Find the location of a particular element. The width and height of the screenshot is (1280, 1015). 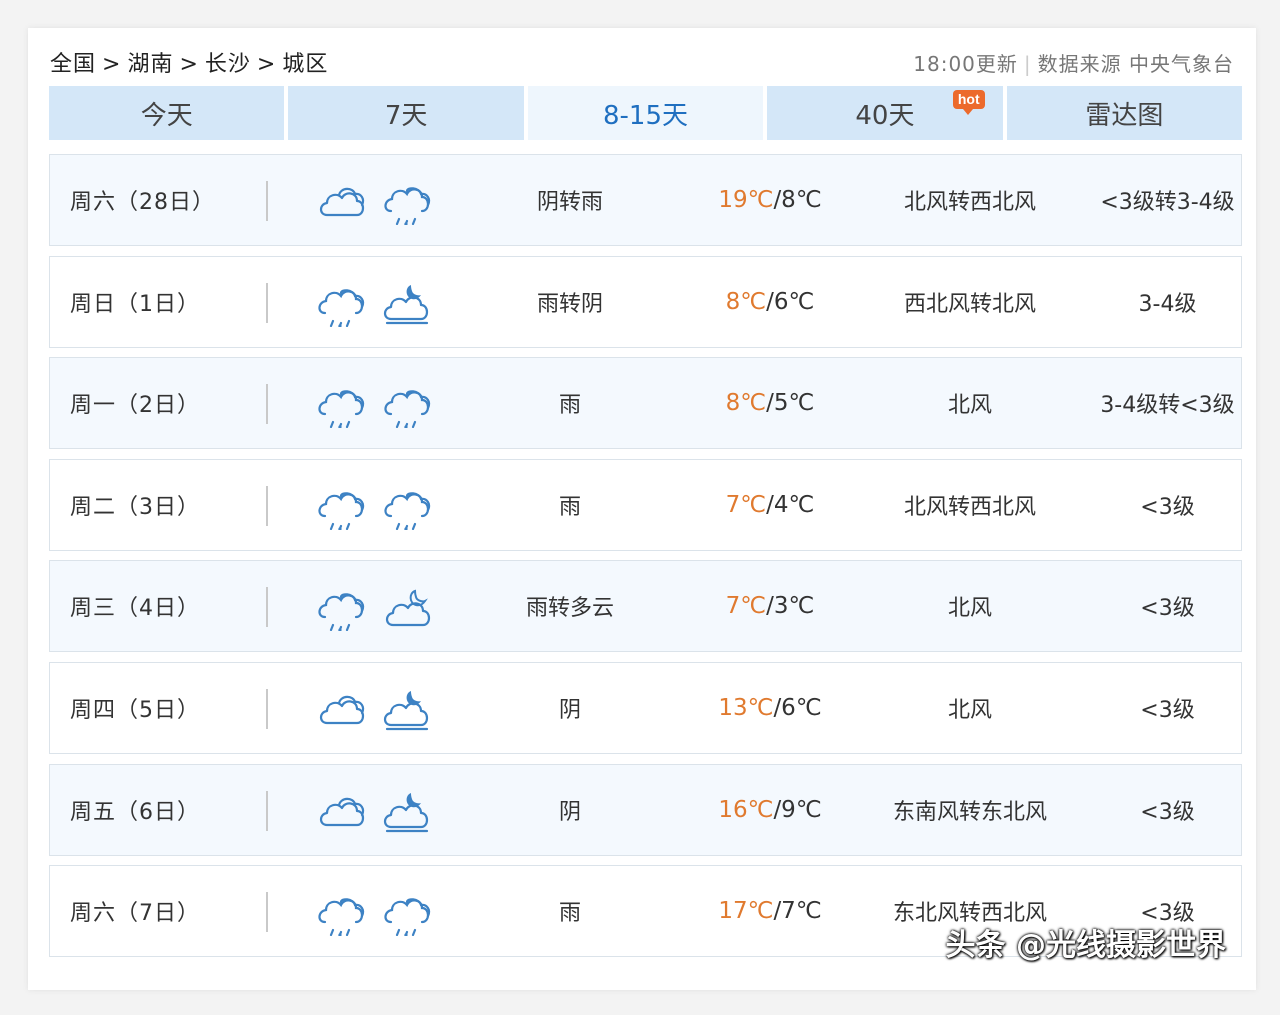

wind-direction: 西北风转北风 is located at coordinates (969, 304).